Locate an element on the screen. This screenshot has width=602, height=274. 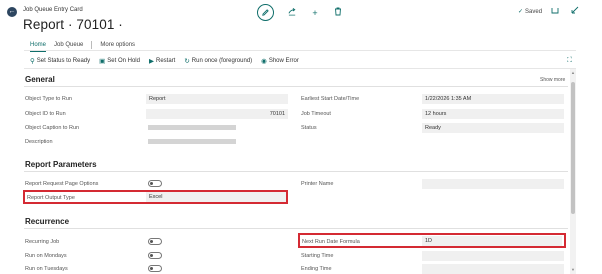
edit-button is located at coordinates (265, 12).